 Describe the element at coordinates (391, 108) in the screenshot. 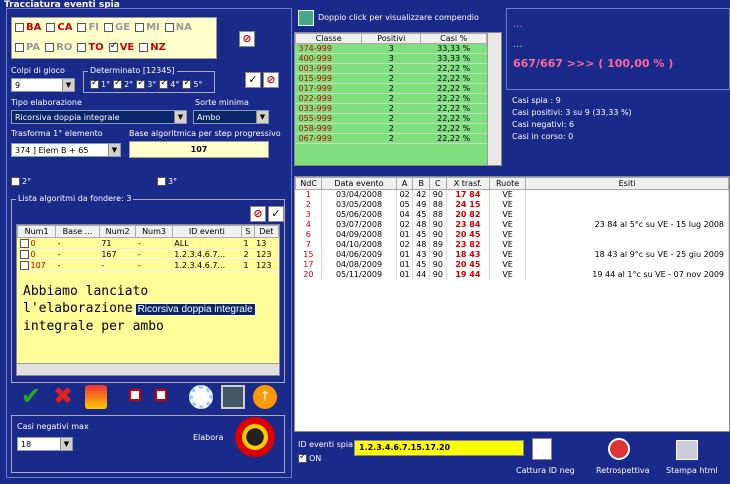

I see `table-row: 033-999 2 22,22 %` at that location.